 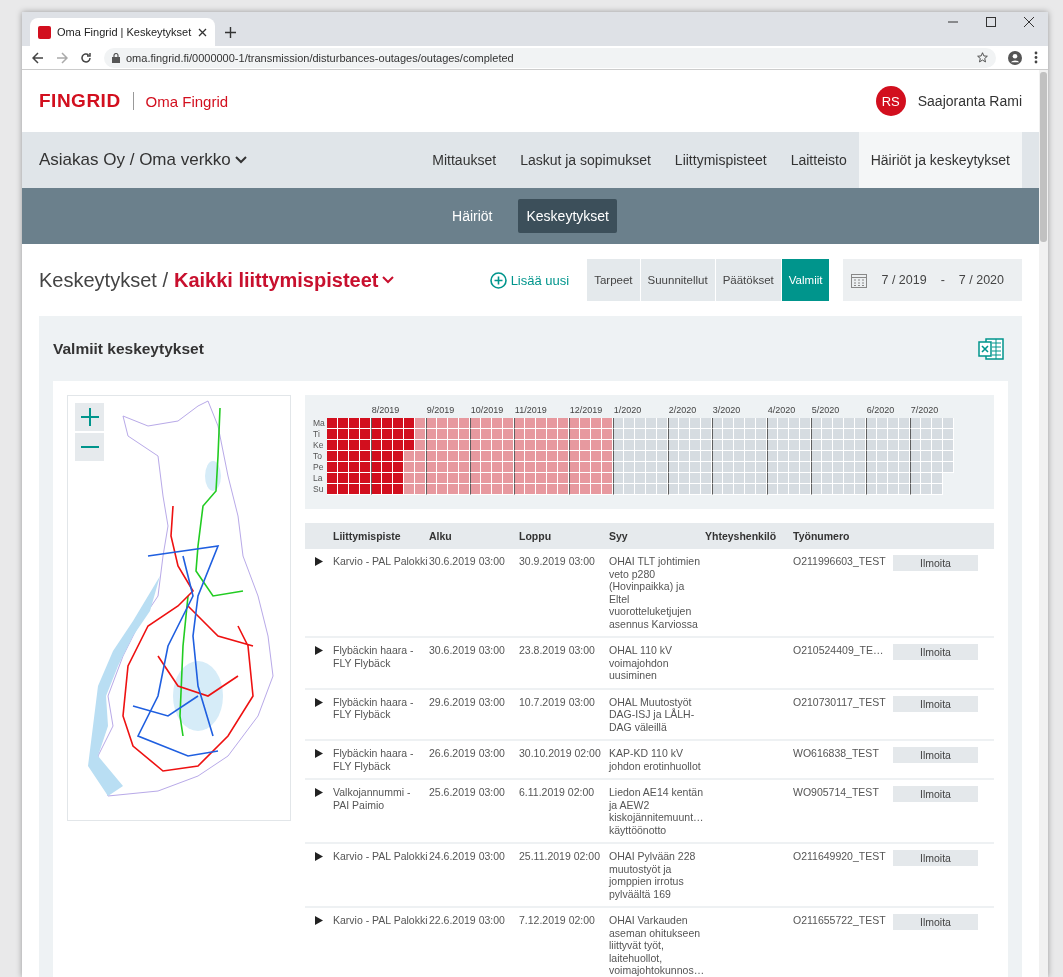 I want to click on menu-icon, so click(x=1036, y=57).